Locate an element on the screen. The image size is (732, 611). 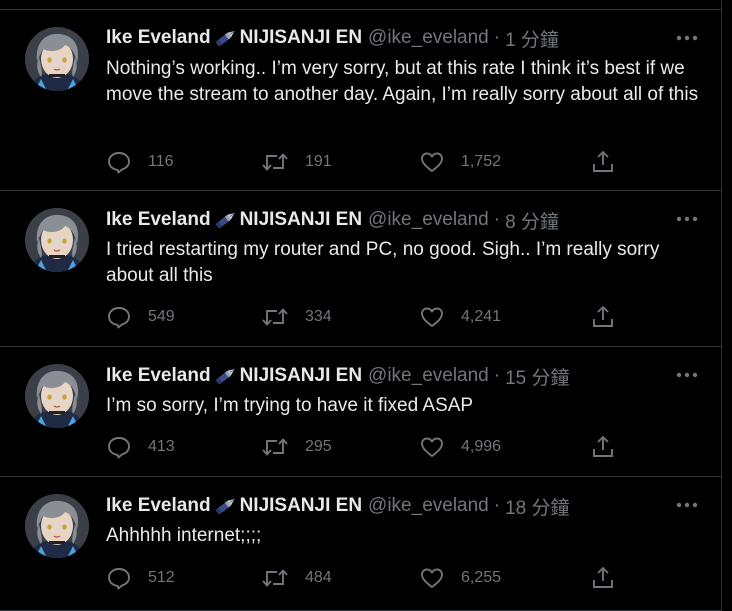
reply-button: 549 is located at coordinates (140, 317).